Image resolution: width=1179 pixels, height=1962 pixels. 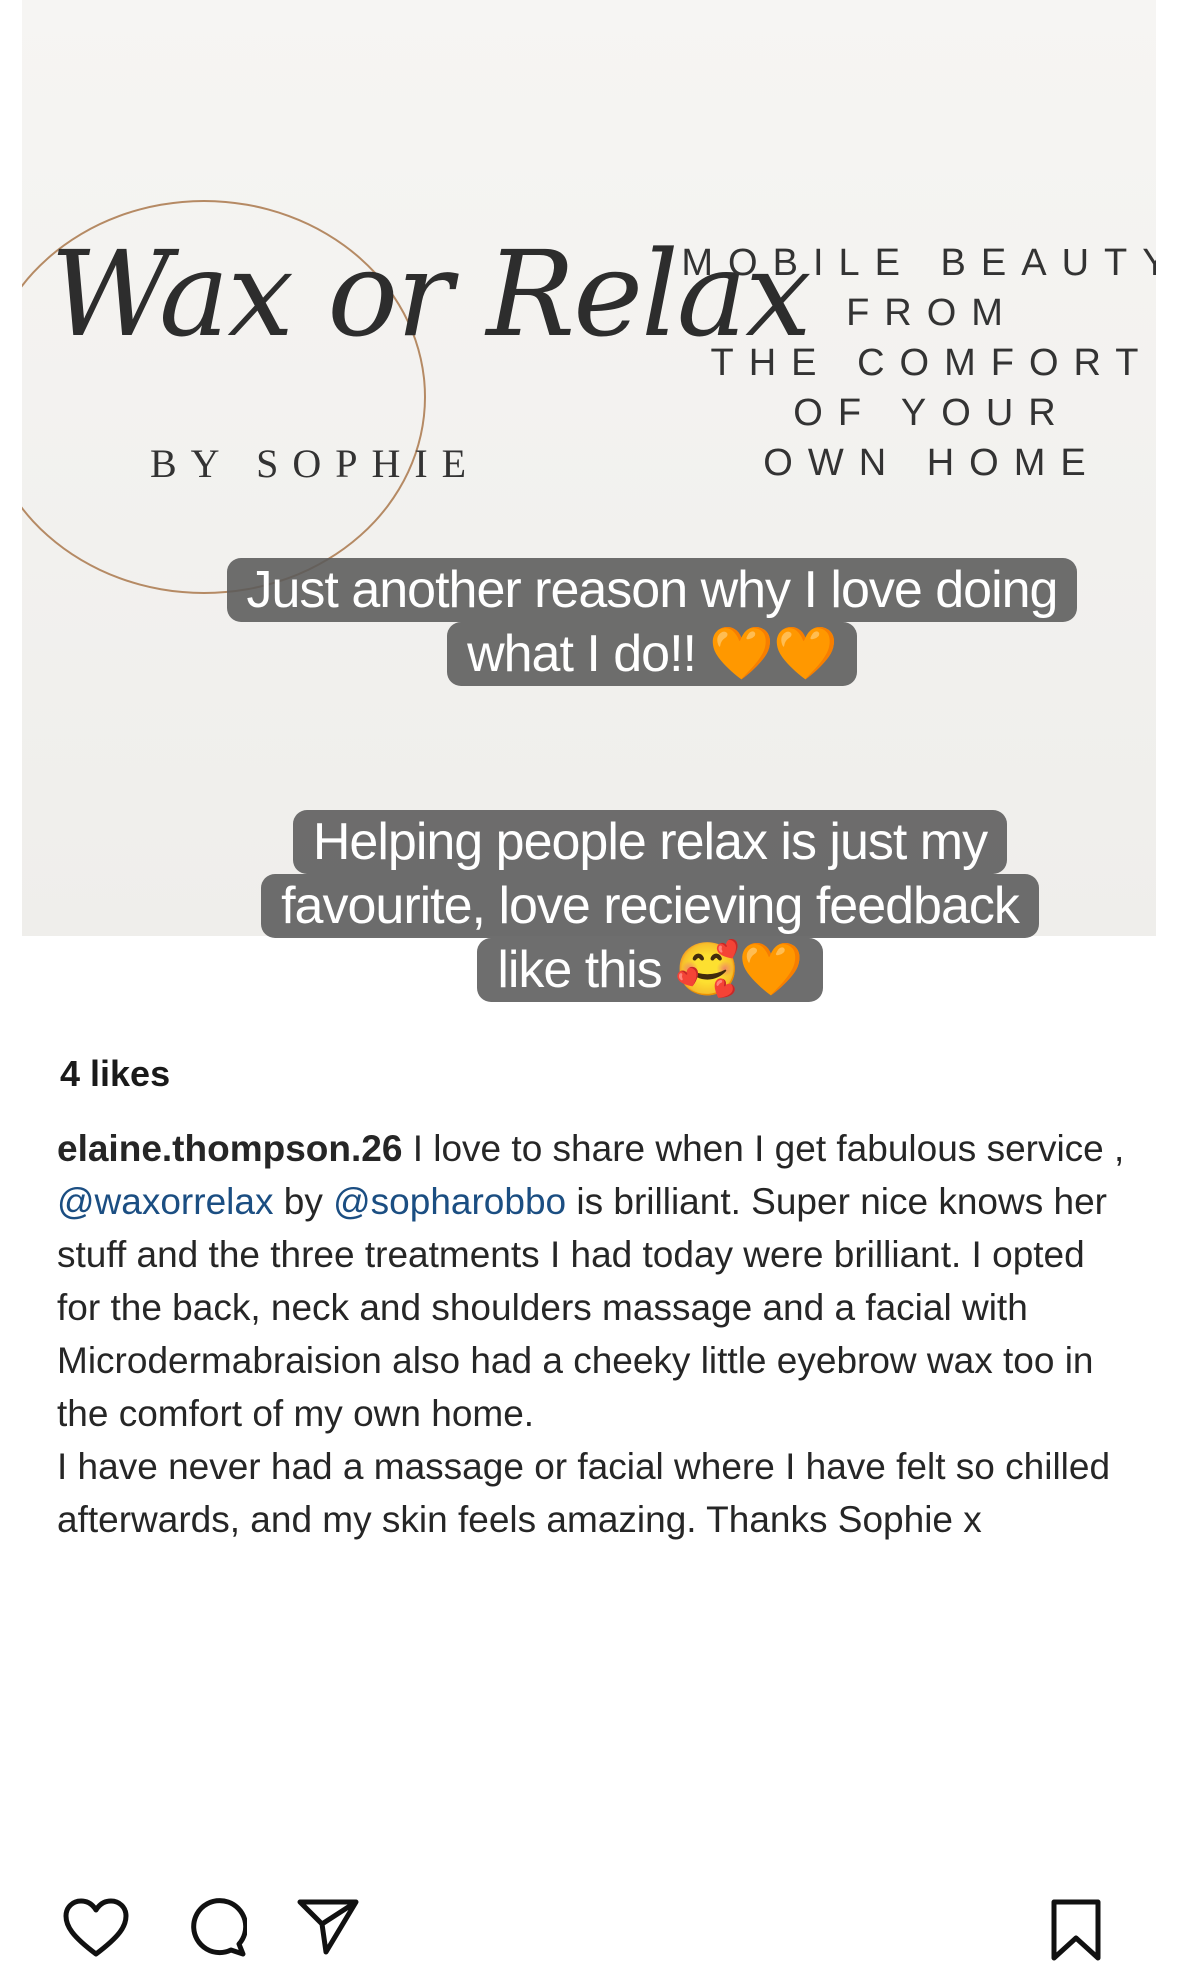 I want to click on mention-link-waxorrelax: @waxorrelax, so click(x=165, y=1201).